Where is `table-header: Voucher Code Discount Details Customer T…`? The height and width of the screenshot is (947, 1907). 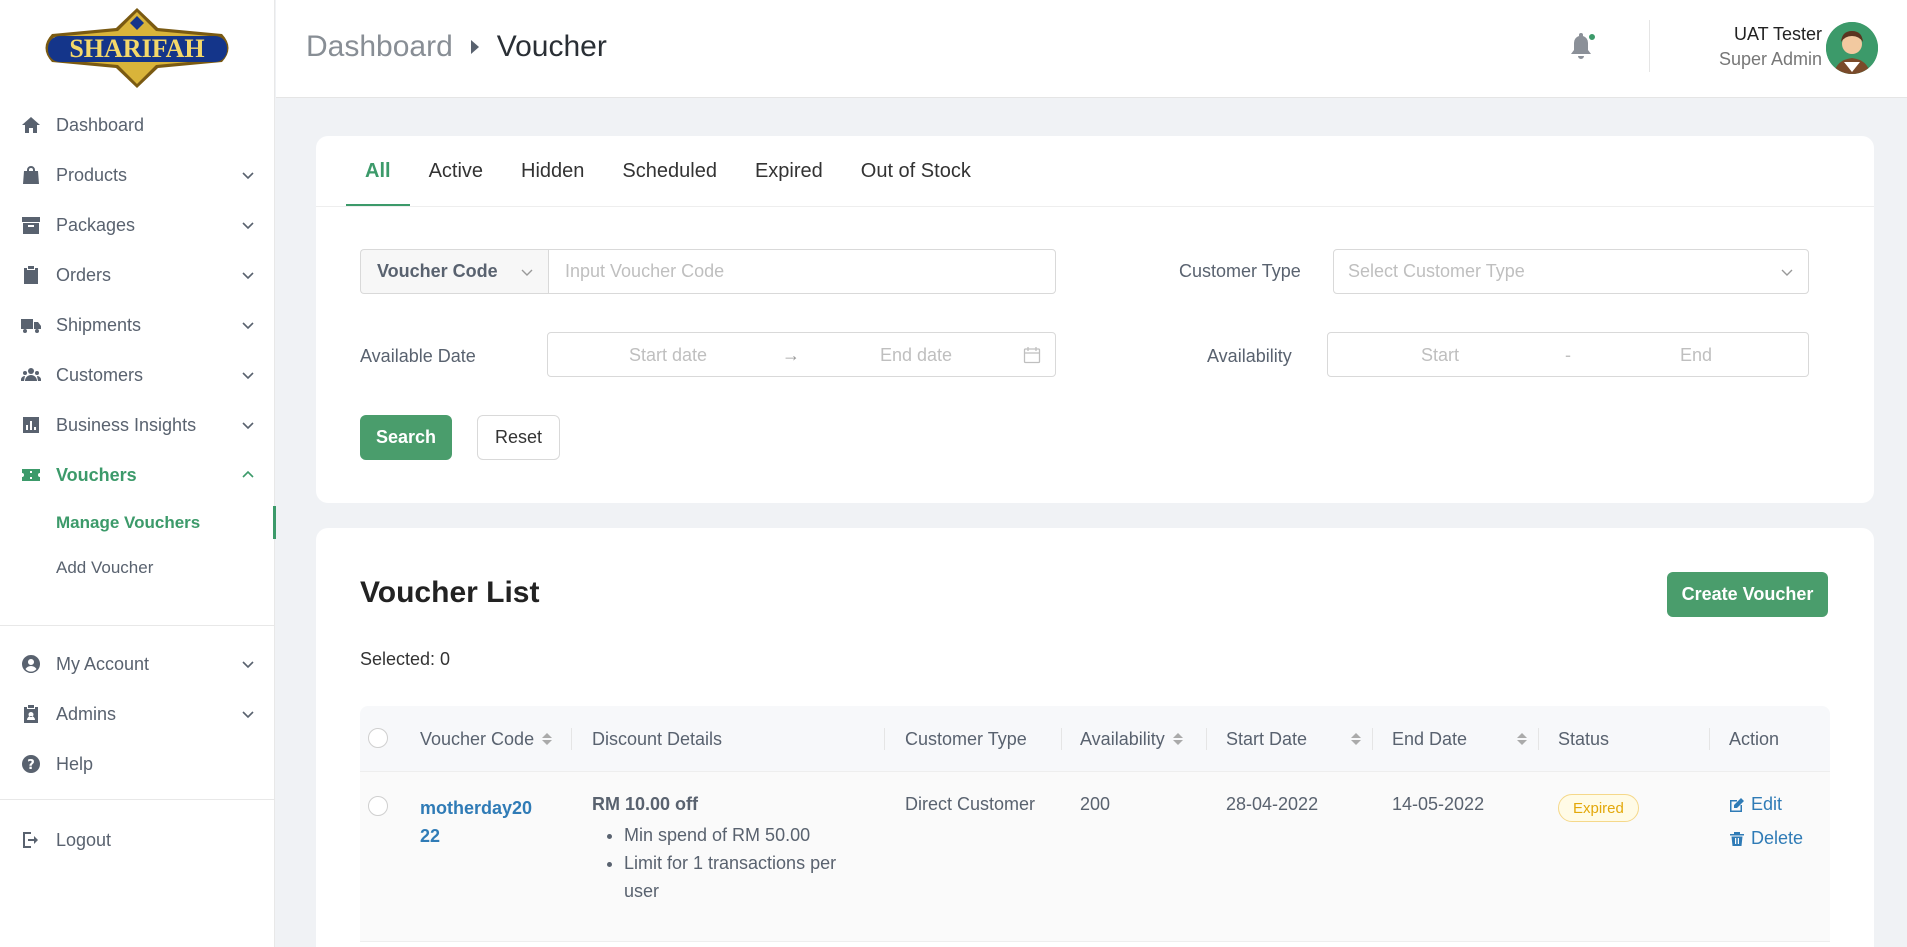
table-header: Voucher Code Discount Details Customer T… is located at coordinates (1095, 739).